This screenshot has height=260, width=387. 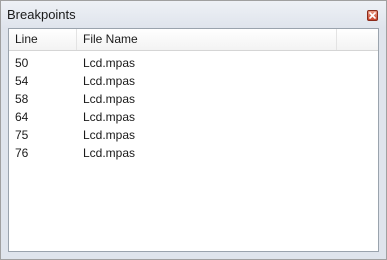 I want to click on table-row: 75 Lcd.mpas, so click(x=193, y=135).